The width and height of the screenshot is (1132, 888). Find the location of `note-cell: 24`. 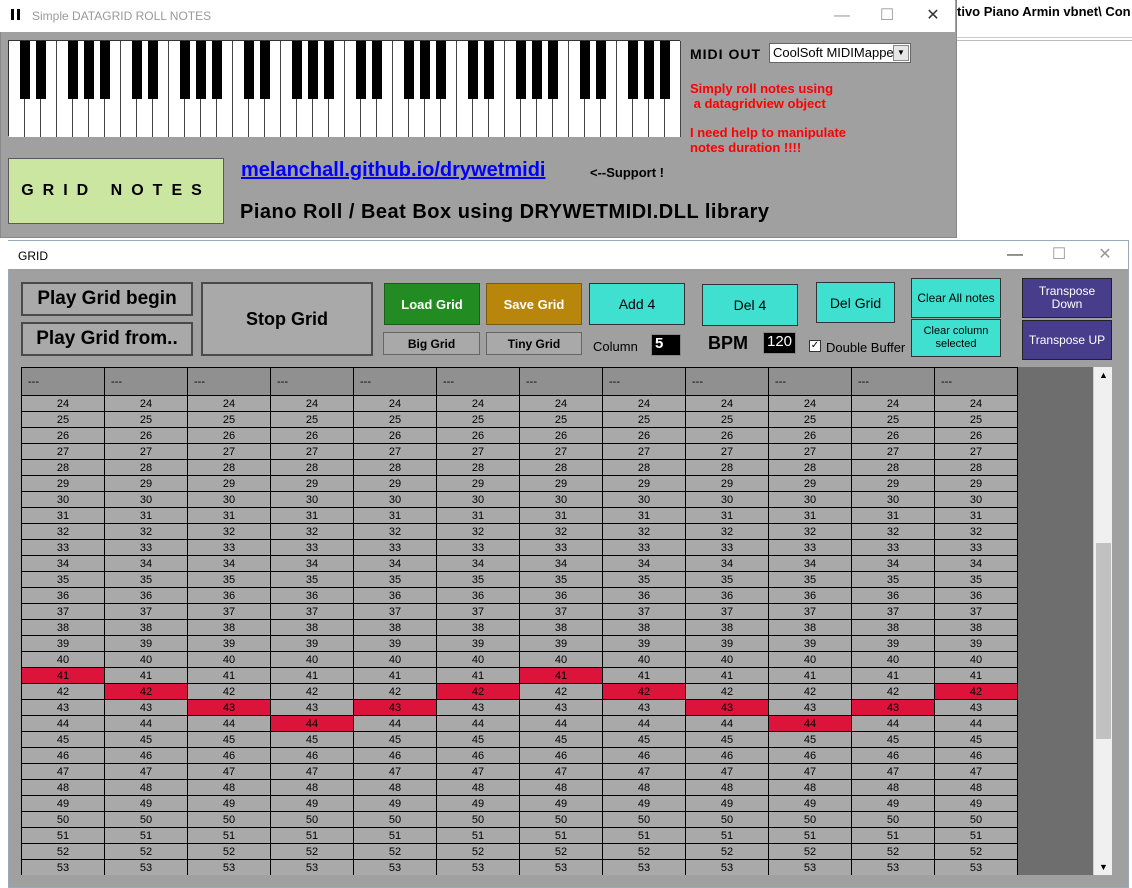

note-cell: 24 is located at coordinates (727, 403).